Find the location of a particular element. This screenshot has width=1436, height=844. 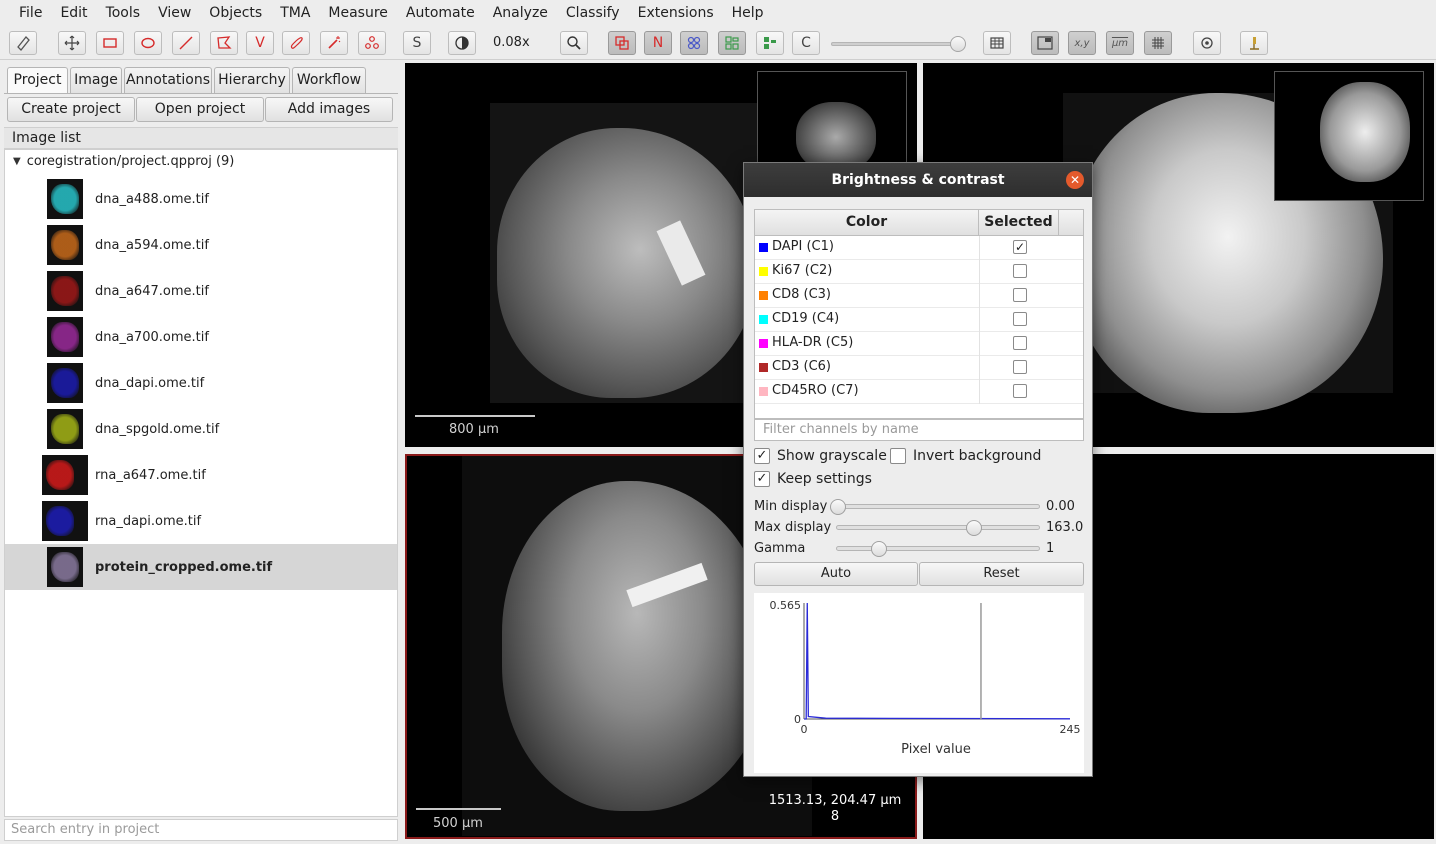

open-project-button: Open project is located at coordinates (200, 109).